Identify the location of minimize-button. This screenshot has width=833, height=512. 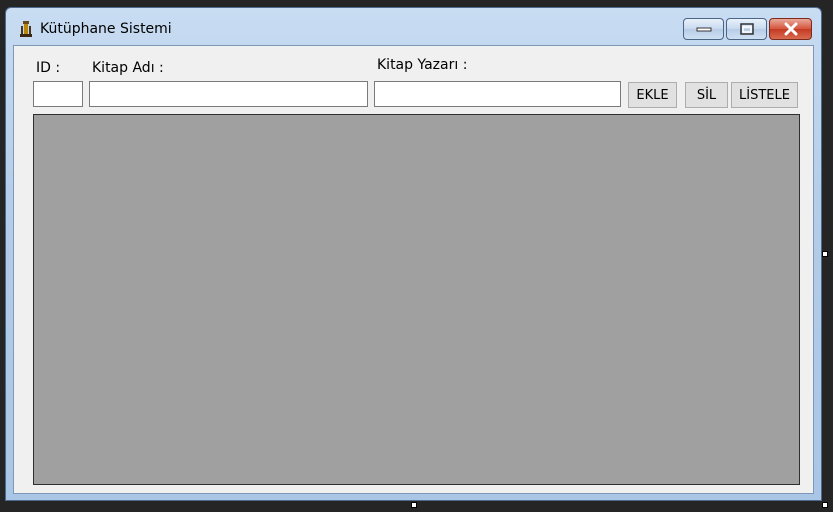
(703, 29).